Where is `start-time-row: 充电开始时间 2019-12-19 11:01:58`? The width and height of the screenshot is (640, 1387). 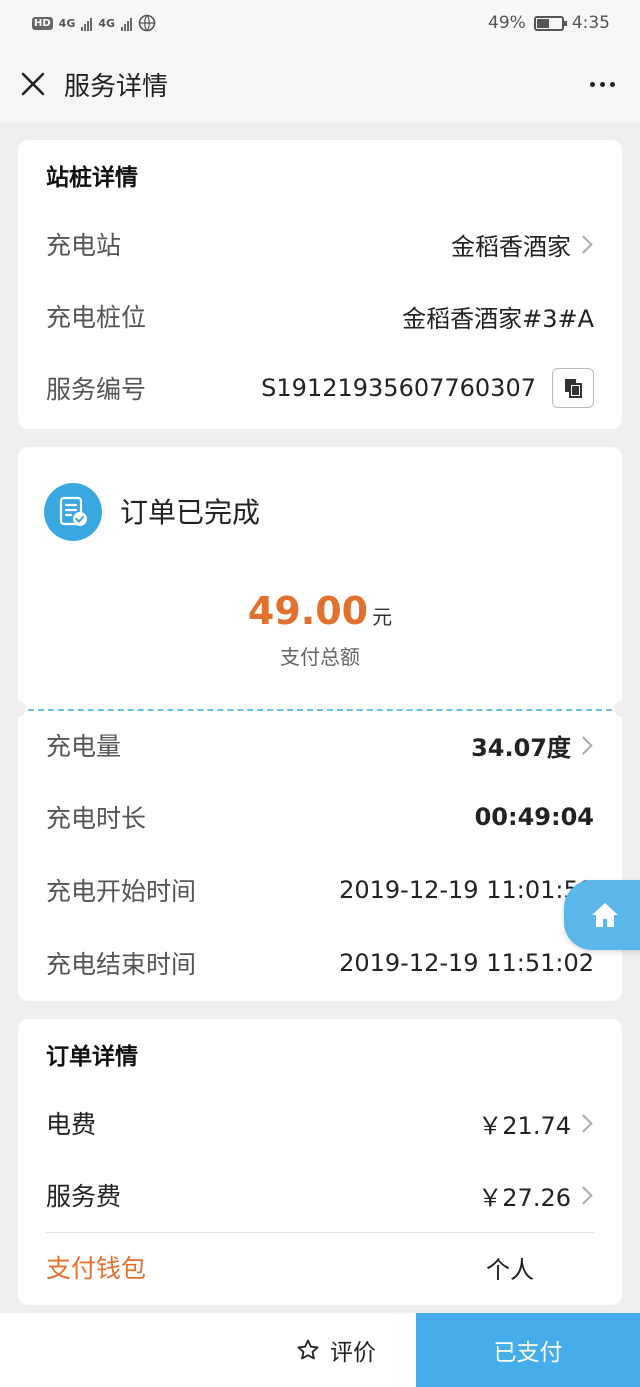 start-time-row: 充电开始时间 2019-12-19 11:01:58 is located at coordinates (320, 890).